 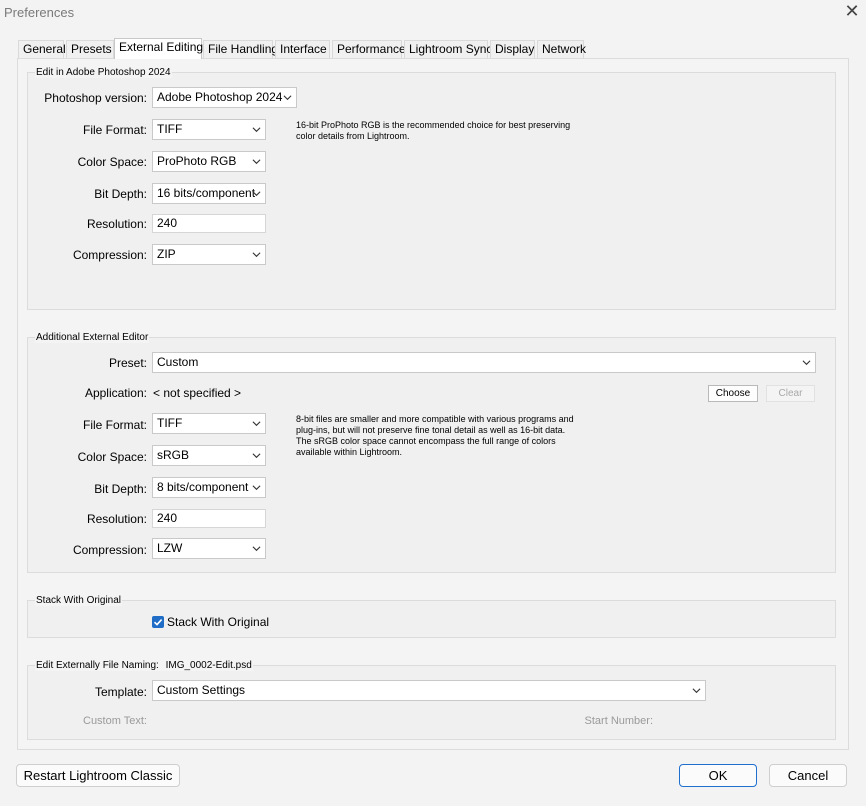 I want to click on ext-color-space-dropdown: sRGB, so click(x=209, y=455).